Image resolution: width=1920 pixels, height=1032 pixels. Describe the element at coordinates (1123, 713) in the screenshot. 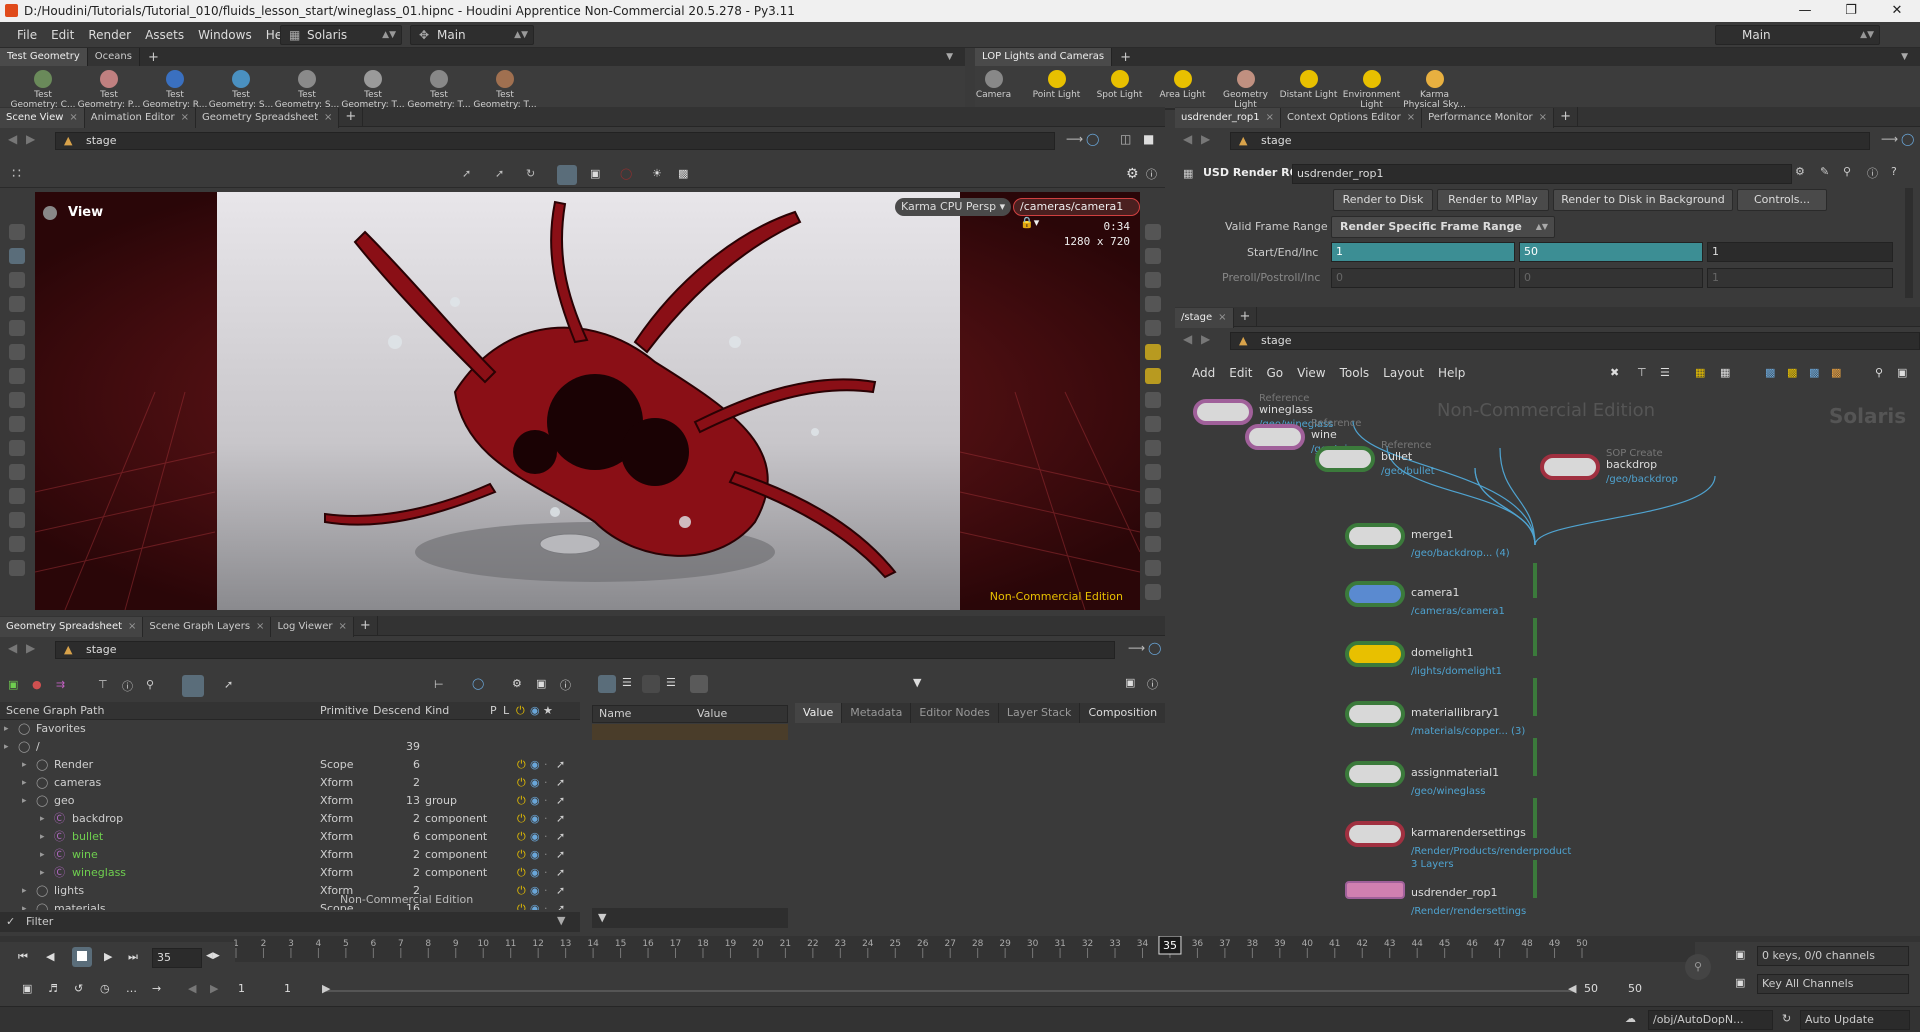

I see `detail-tab-composition: Composition` at that location.